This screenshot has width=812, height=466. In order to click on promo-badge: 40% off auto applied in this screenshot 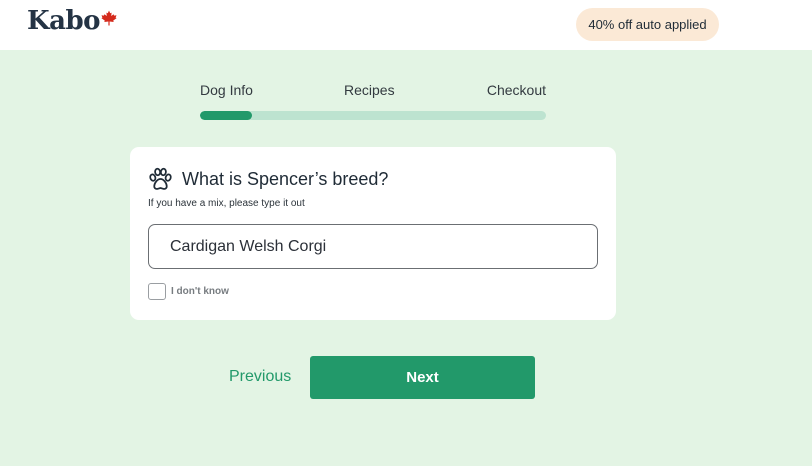, I will do `click(647, 24)`.